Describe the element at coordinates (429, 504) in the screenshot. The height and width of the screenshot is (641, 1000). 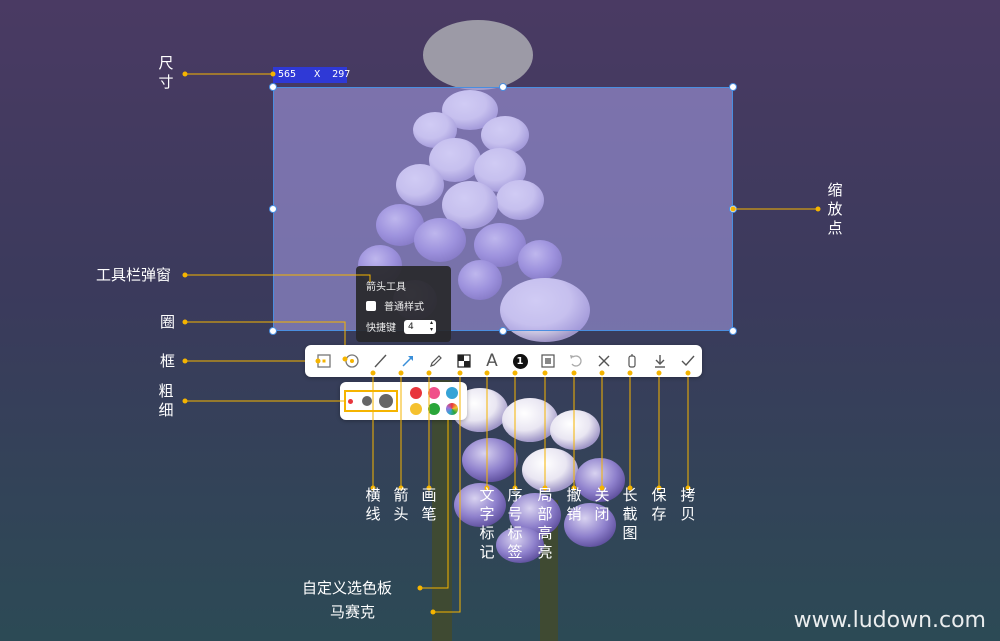
I see `label-pen: 画笔` at that location.